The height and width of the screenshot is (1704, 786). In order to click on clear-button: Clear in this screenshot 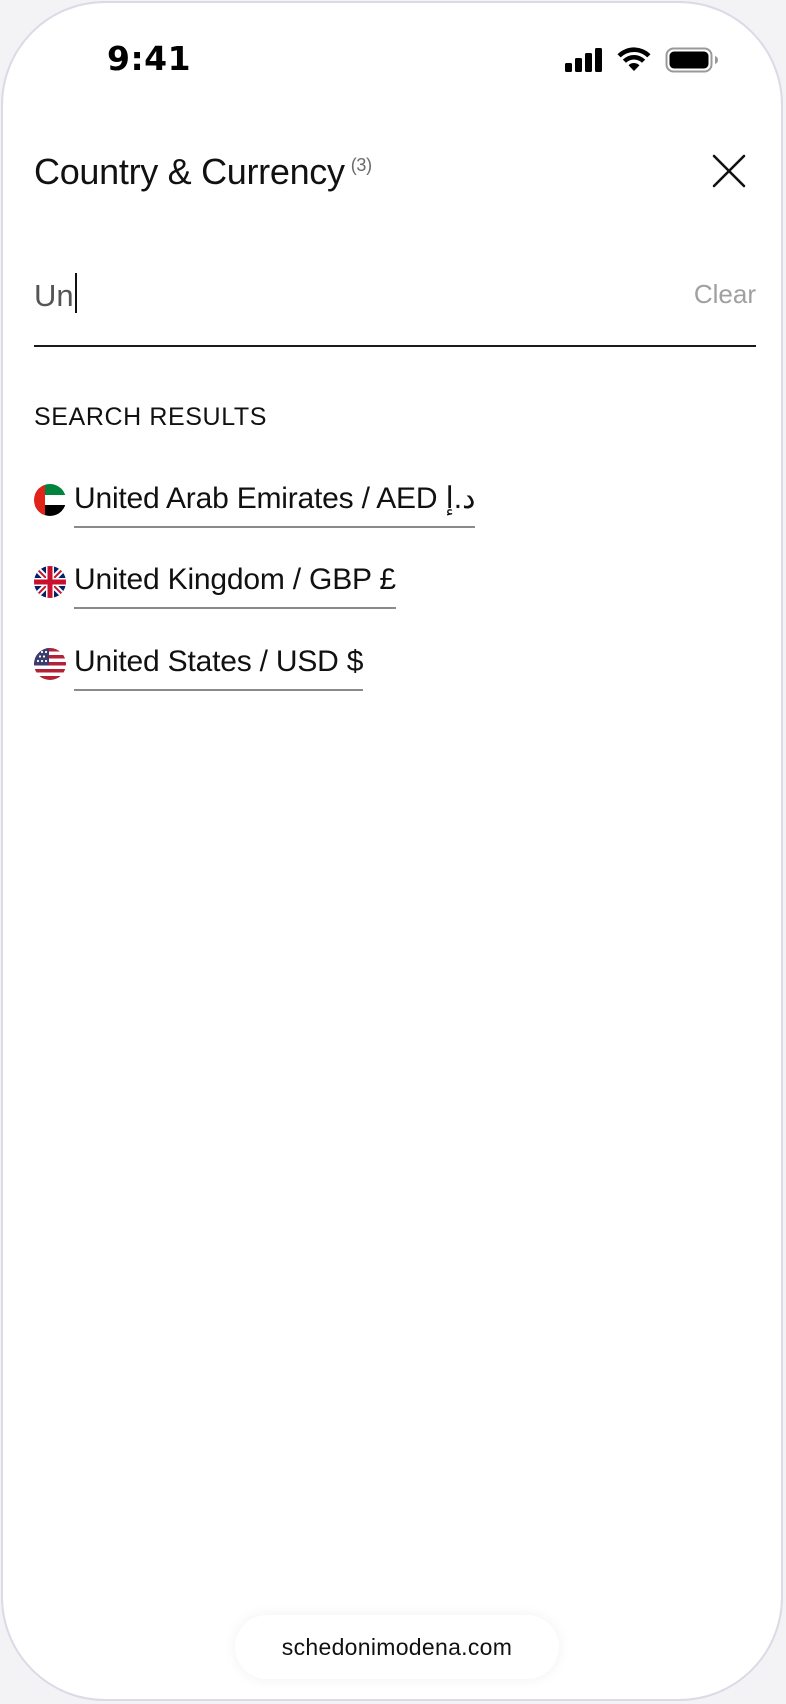, I will do `click(725, 294)`.